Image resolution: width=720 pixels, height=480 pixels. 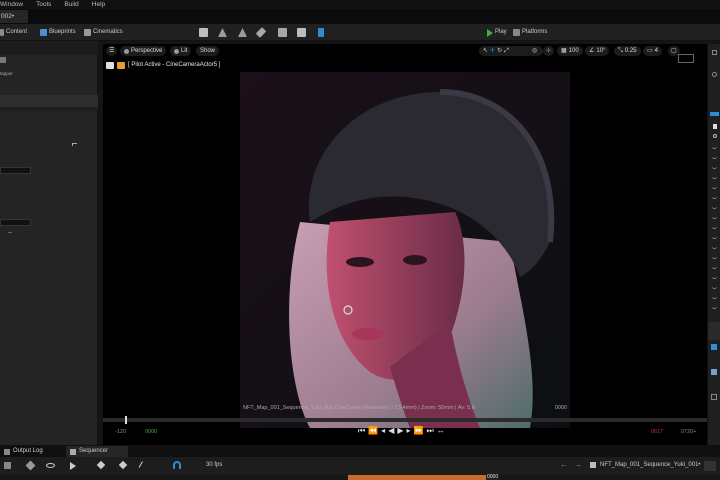 I want to click on scale-snap-button: ⤡ 0.25, so click(x=627, y=51).